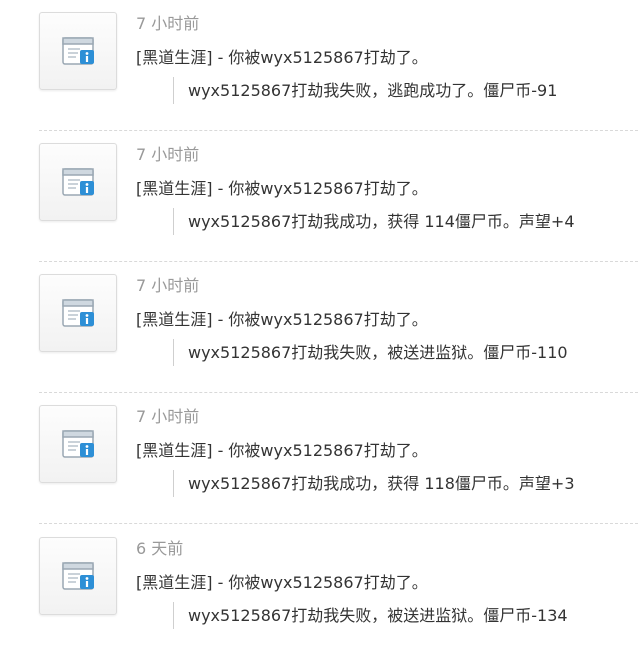 This screenshot has height=650, width=638. I want to click on notification-detail: wyx5125867打劫我失败，被送进监狱。僵尸币-134, so click(370, 615).